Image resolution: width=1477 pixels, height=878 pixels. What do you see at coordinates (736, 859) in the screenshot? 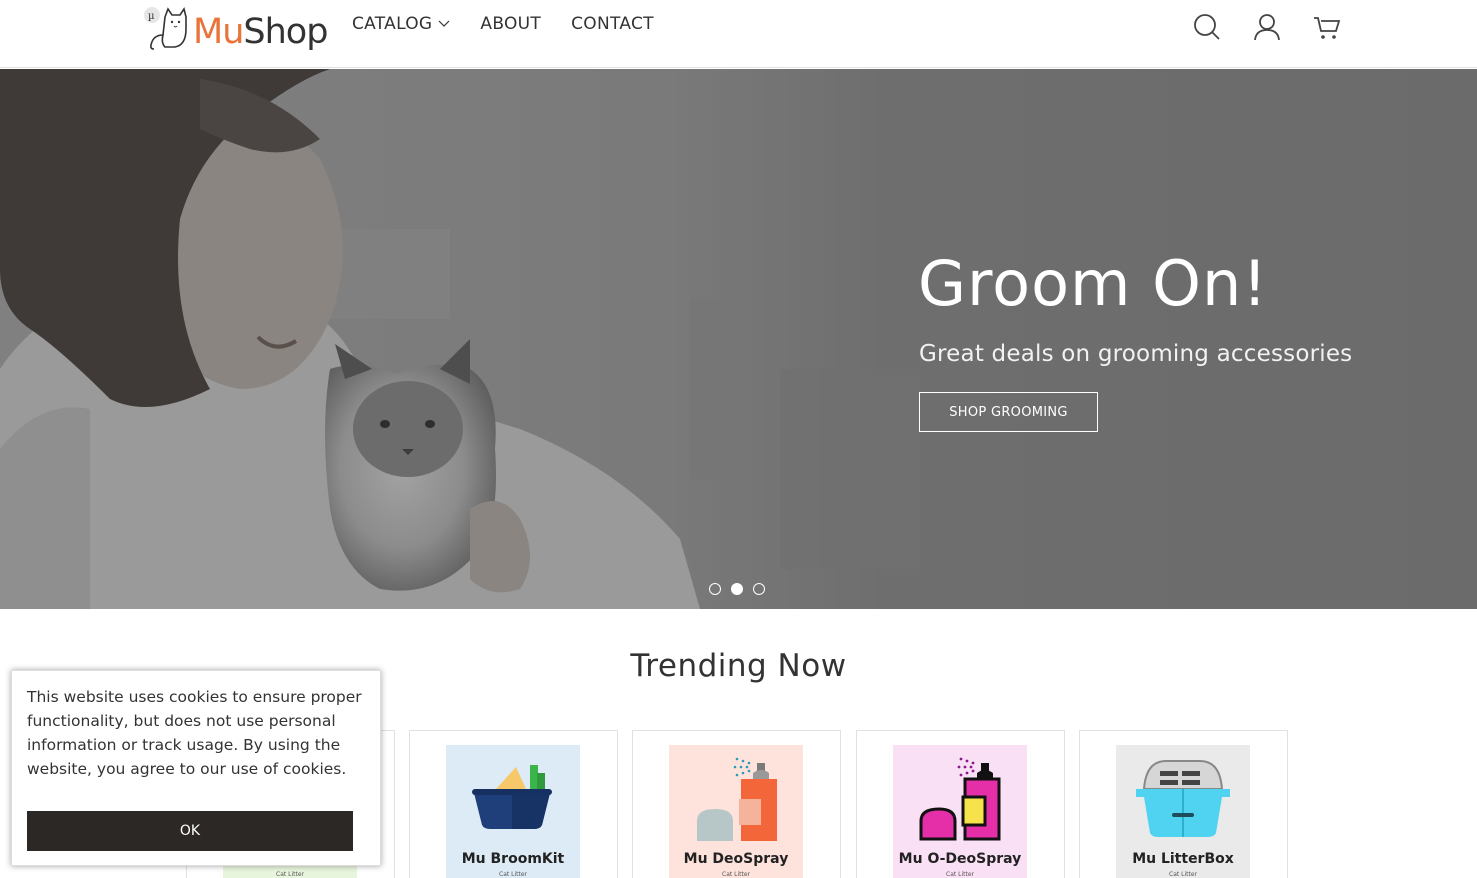
I see `product-name: Mu DeoSpray` at bounding box center [736, 859].